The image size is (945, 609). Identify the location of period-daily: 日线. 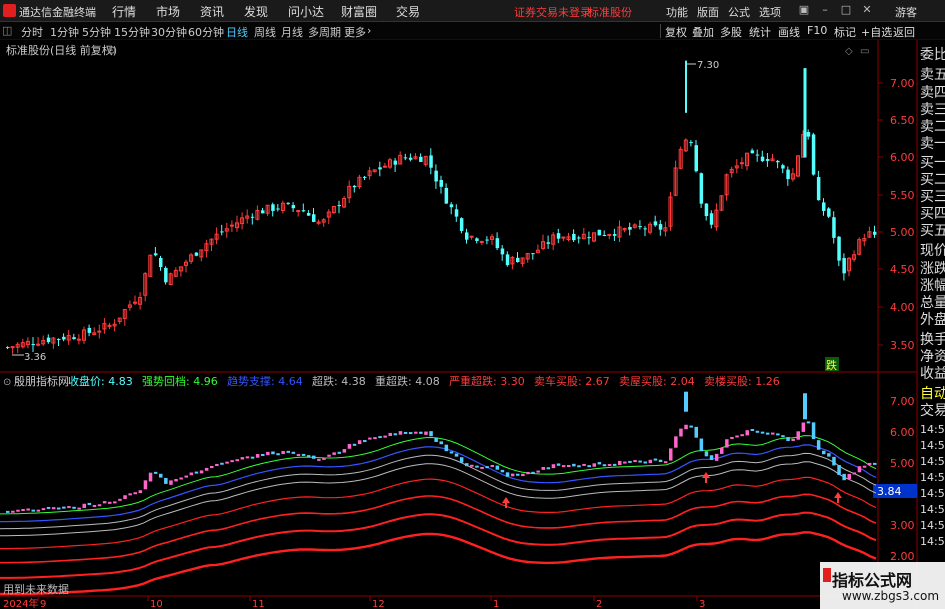
(237, 32).